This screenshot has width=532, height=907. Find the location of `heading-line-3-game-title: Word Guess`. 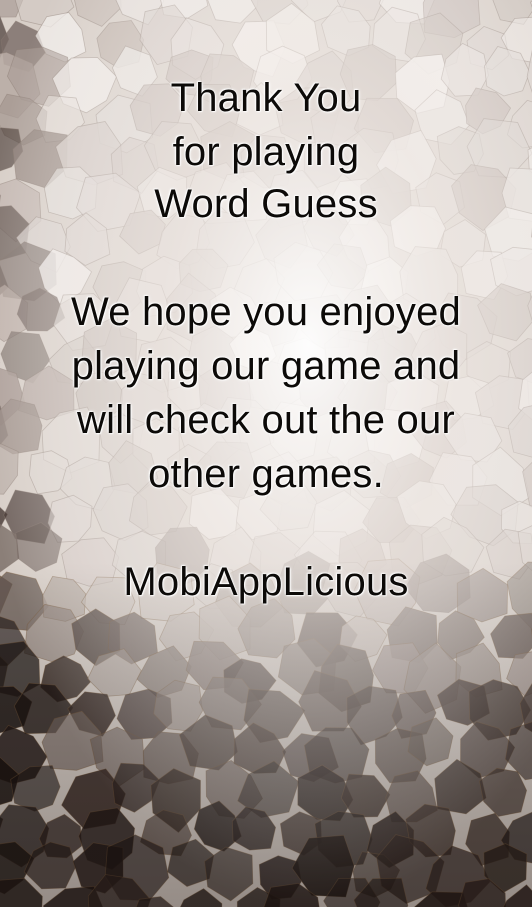

heading-line-3-game-title: Word Guess is located at coordinates (266, 204).